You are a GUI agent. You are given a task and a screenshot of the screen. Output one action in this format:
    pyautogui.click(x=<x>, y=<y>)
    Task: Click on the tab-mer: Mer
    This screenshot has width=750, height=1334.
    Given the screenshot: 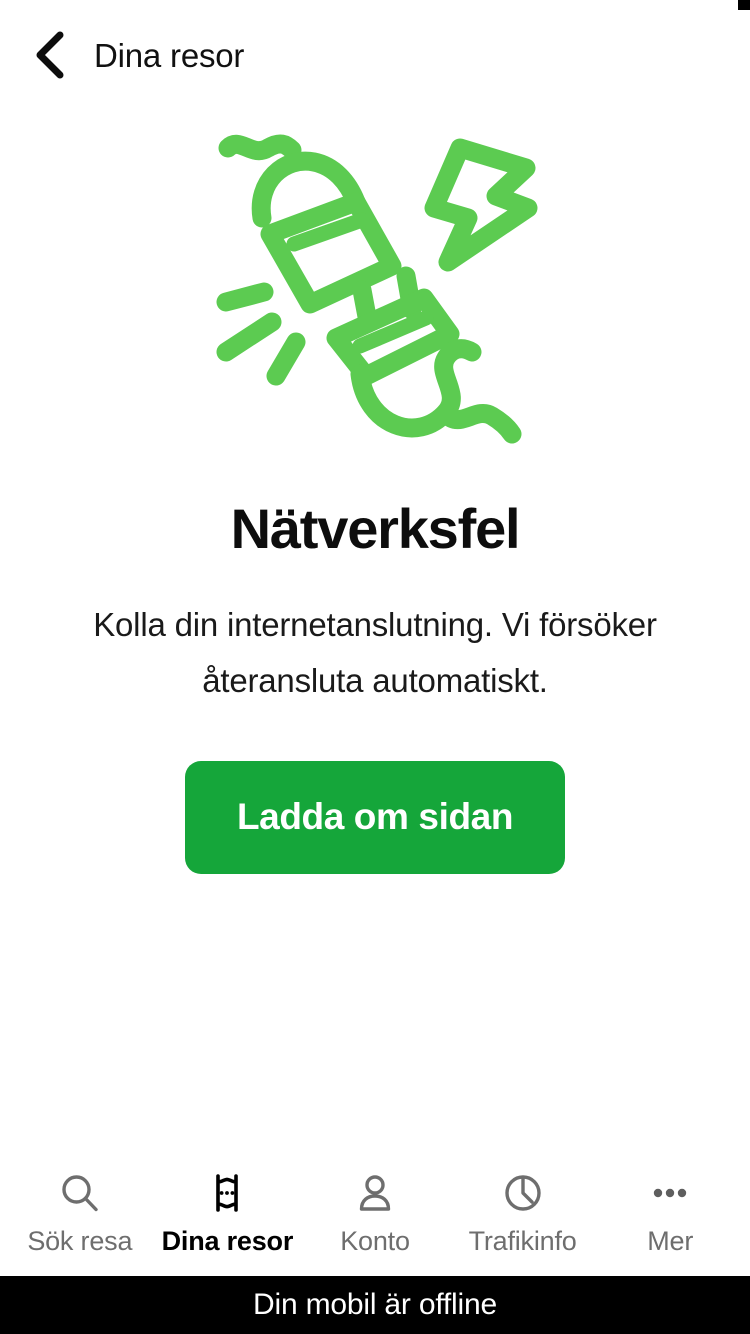 What is the action you would take?
    pyautogui.click(x=670, y=1213)
    